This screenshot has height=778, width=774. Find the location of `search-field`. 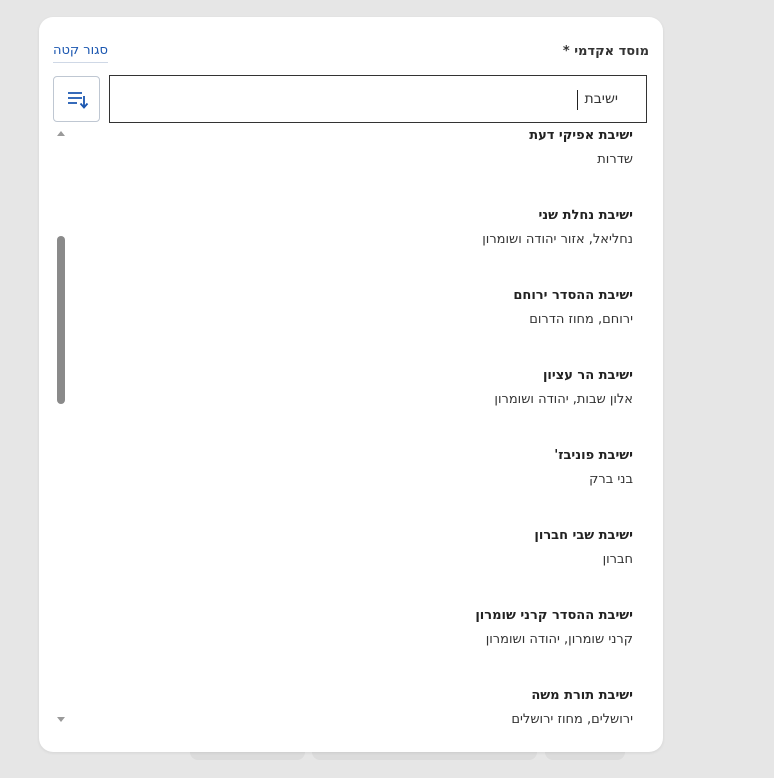

search-field is located at coordinates (378, 99).